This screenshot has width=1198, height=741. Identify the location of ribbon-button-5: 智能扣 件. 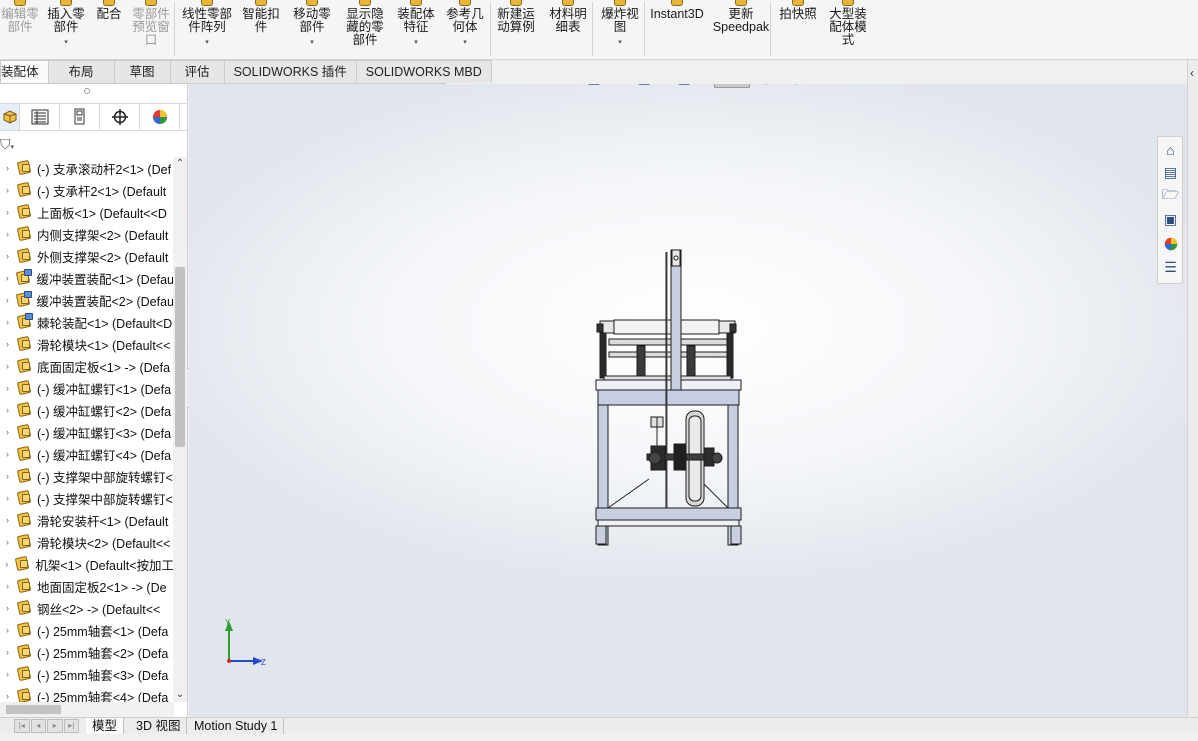
(261, 29).